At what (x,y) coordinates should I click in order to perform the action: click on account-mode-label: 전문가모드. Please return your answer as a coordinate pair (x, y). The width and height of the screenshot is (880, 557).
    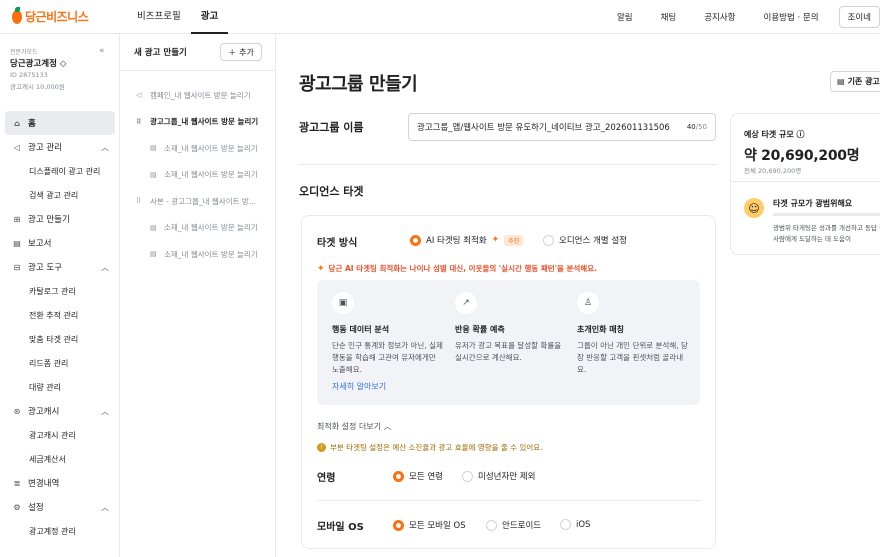
    Looking at the image, I should click on (24, 52).